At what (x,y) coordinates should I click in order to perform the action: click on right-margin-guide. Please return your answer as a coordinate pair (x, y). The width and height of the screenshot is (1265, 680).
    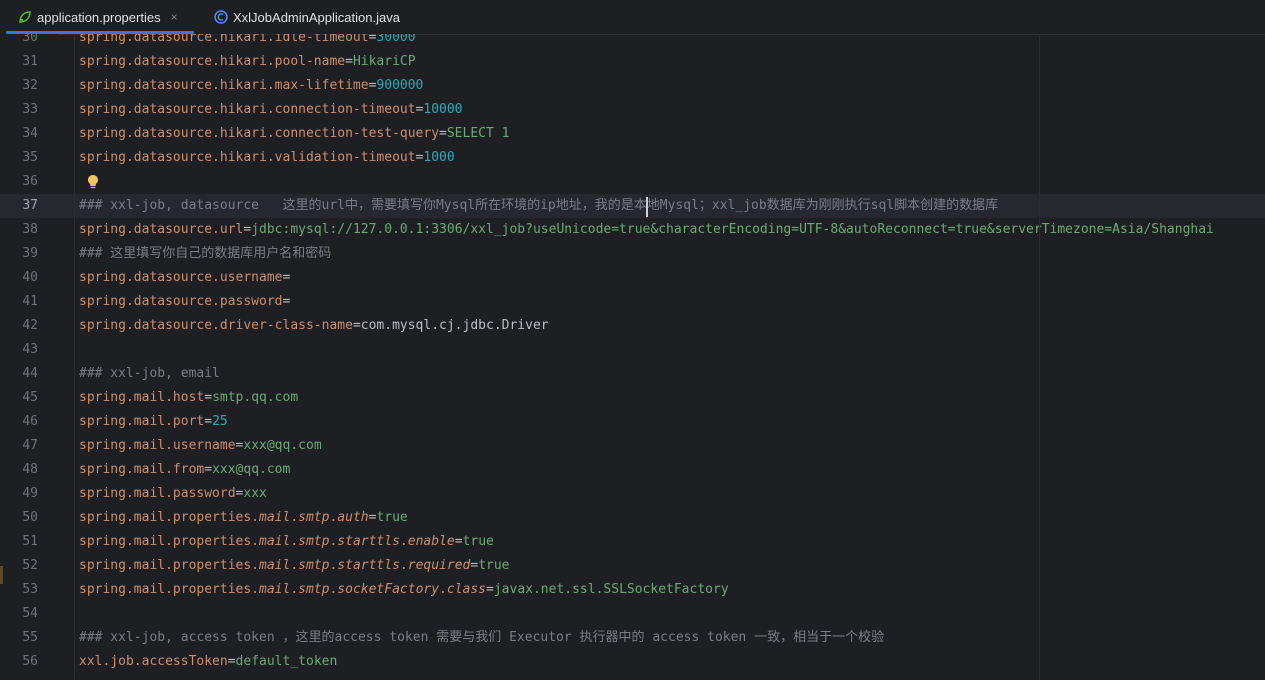
    Looking at the image, I should click on (1039, 357).